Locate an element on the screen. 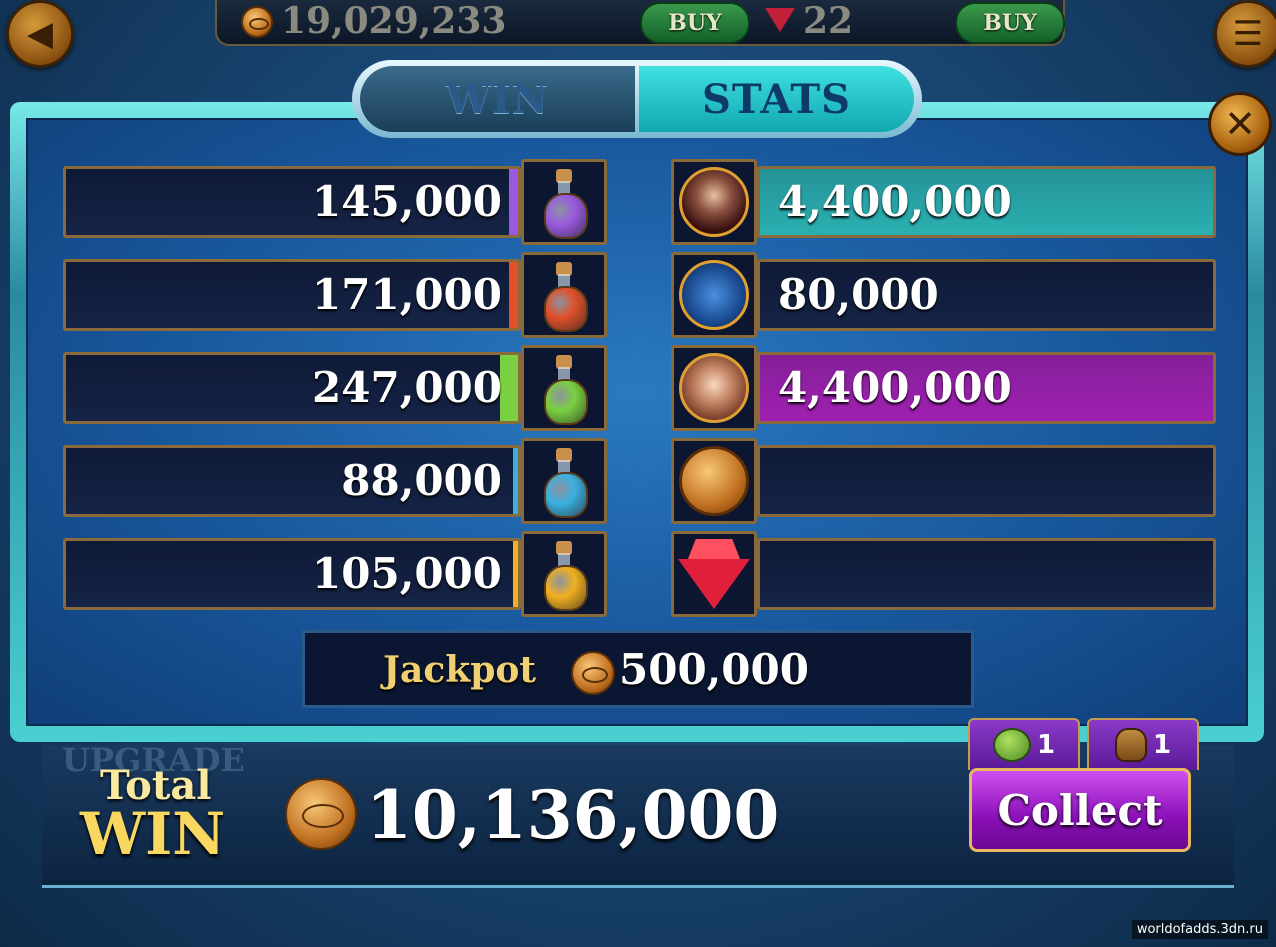 This screenshot has width=1276, height=947. potion-stat-row: 247,000 is located at coordinates (292, 388).